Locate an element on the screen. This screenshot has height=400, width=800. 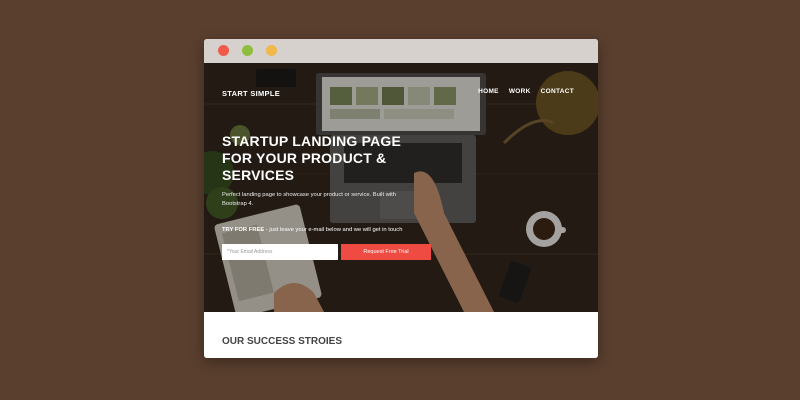
main-nav: HOME WORK CONTACT is located at coordinates (526, 91).